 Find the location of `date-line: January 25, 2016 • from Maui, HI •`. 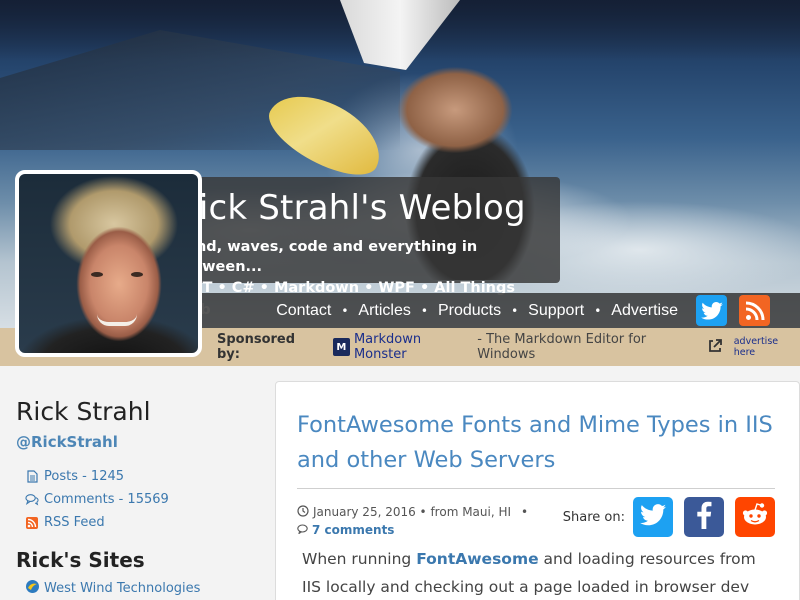

date-line: January 25, 2016 • from Maui, HI • is located at coordinates (412, 512).